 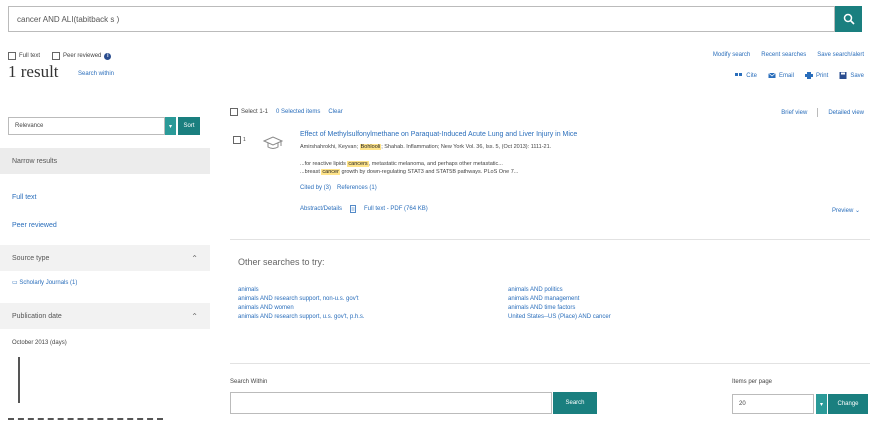 What do you see at coordinates (857, 211) in the screenshot?
I see `chevron-down-icon: ⌄` at bounding box center [857, 211].